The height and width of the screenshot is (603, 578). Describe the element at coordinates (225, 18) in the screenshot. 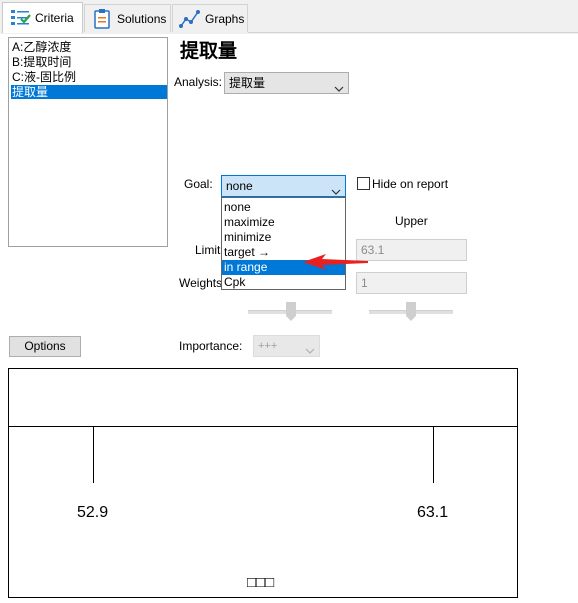

I see `tab-graphs-label: Graphs` at that location.